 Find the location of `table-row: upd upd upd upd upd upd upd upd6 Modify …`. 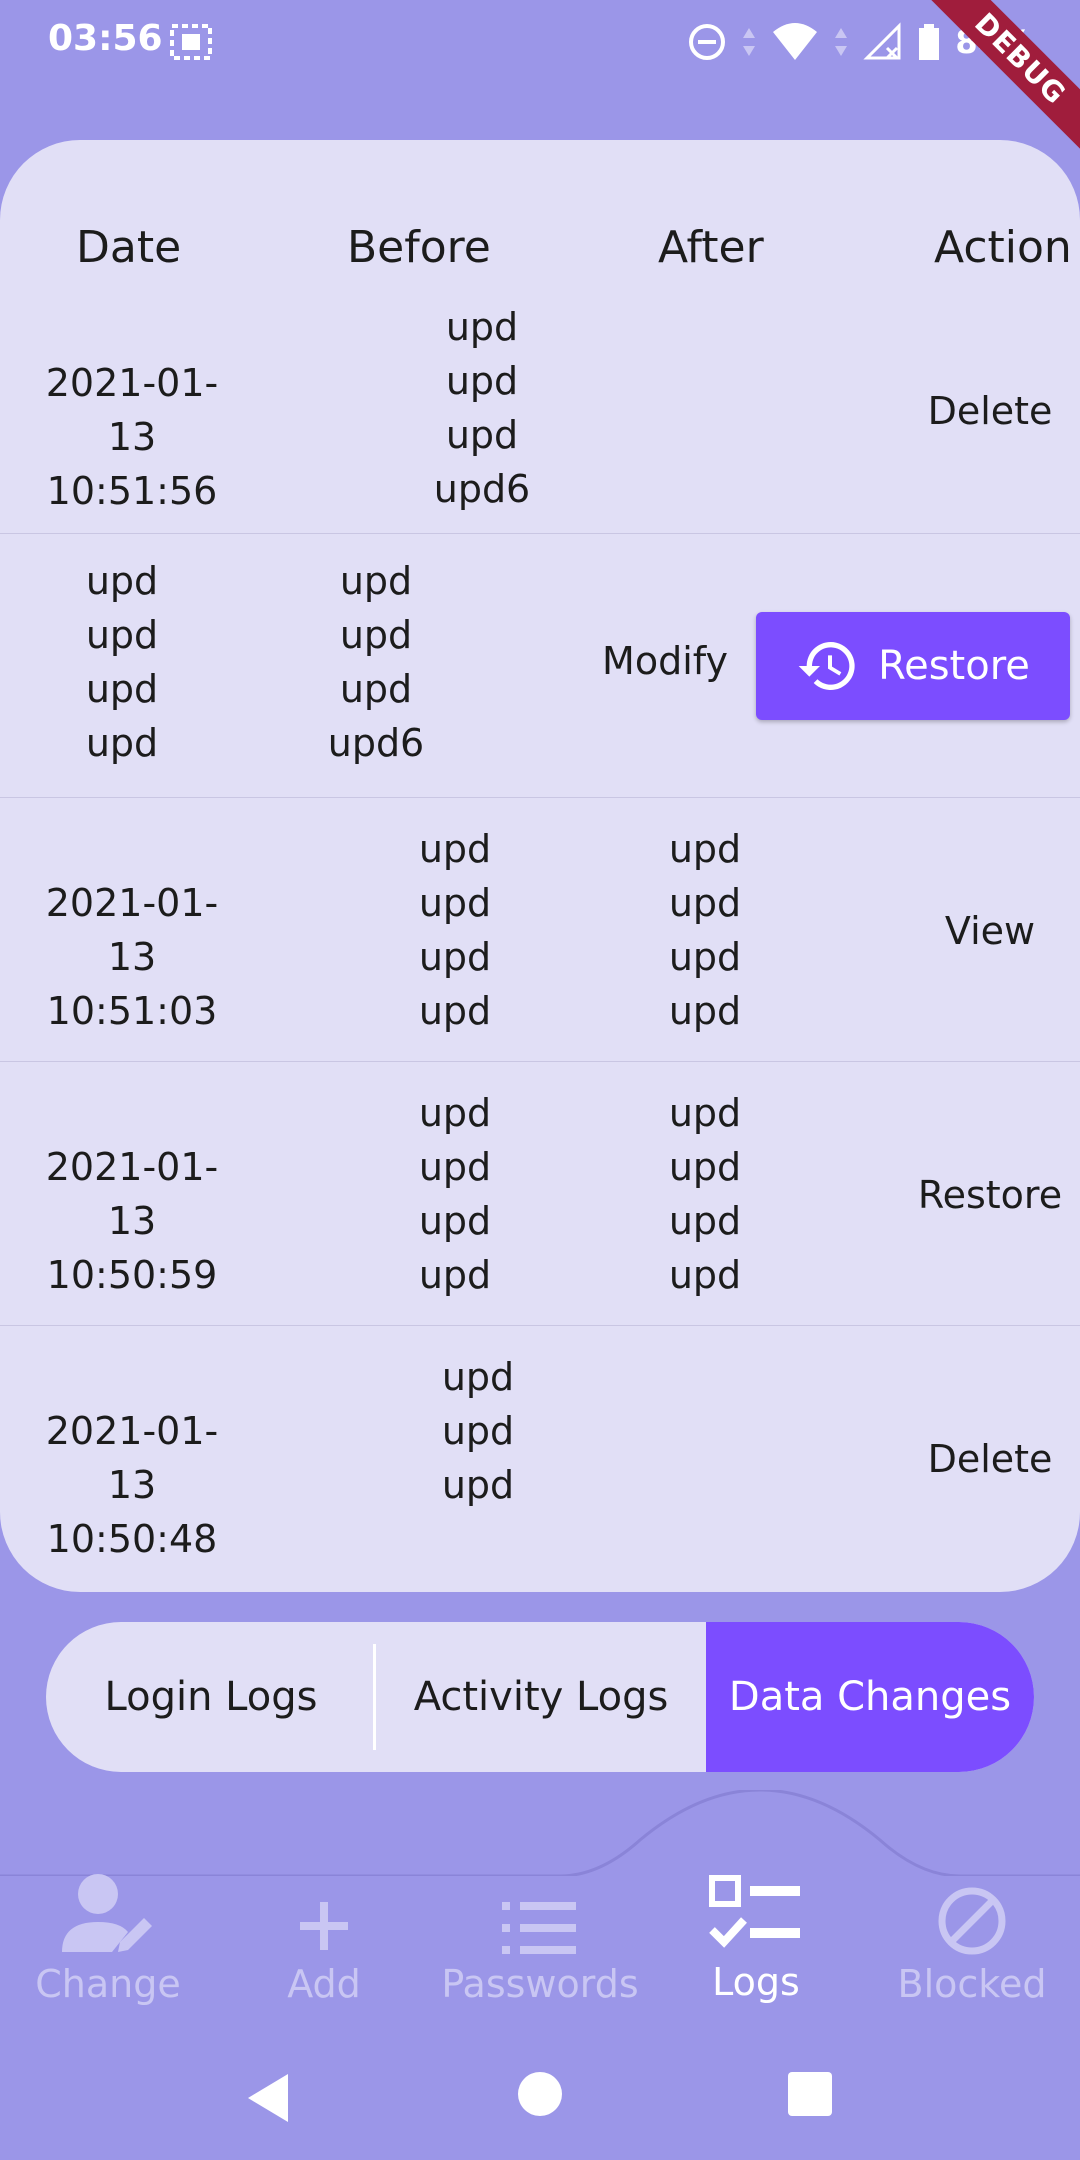

table-row: upd upd upd upd upd upd upd upd6 Modify … is located at coordinates (540, 666).